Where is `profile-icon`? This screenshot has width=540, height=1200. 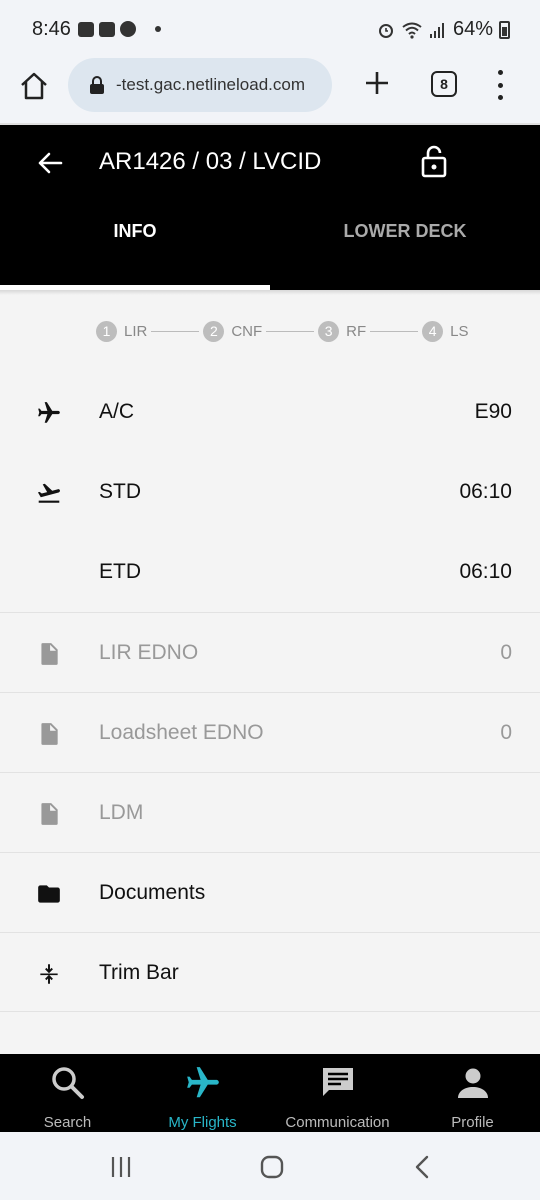
profile-icon is located at coordinates (472, 1083).